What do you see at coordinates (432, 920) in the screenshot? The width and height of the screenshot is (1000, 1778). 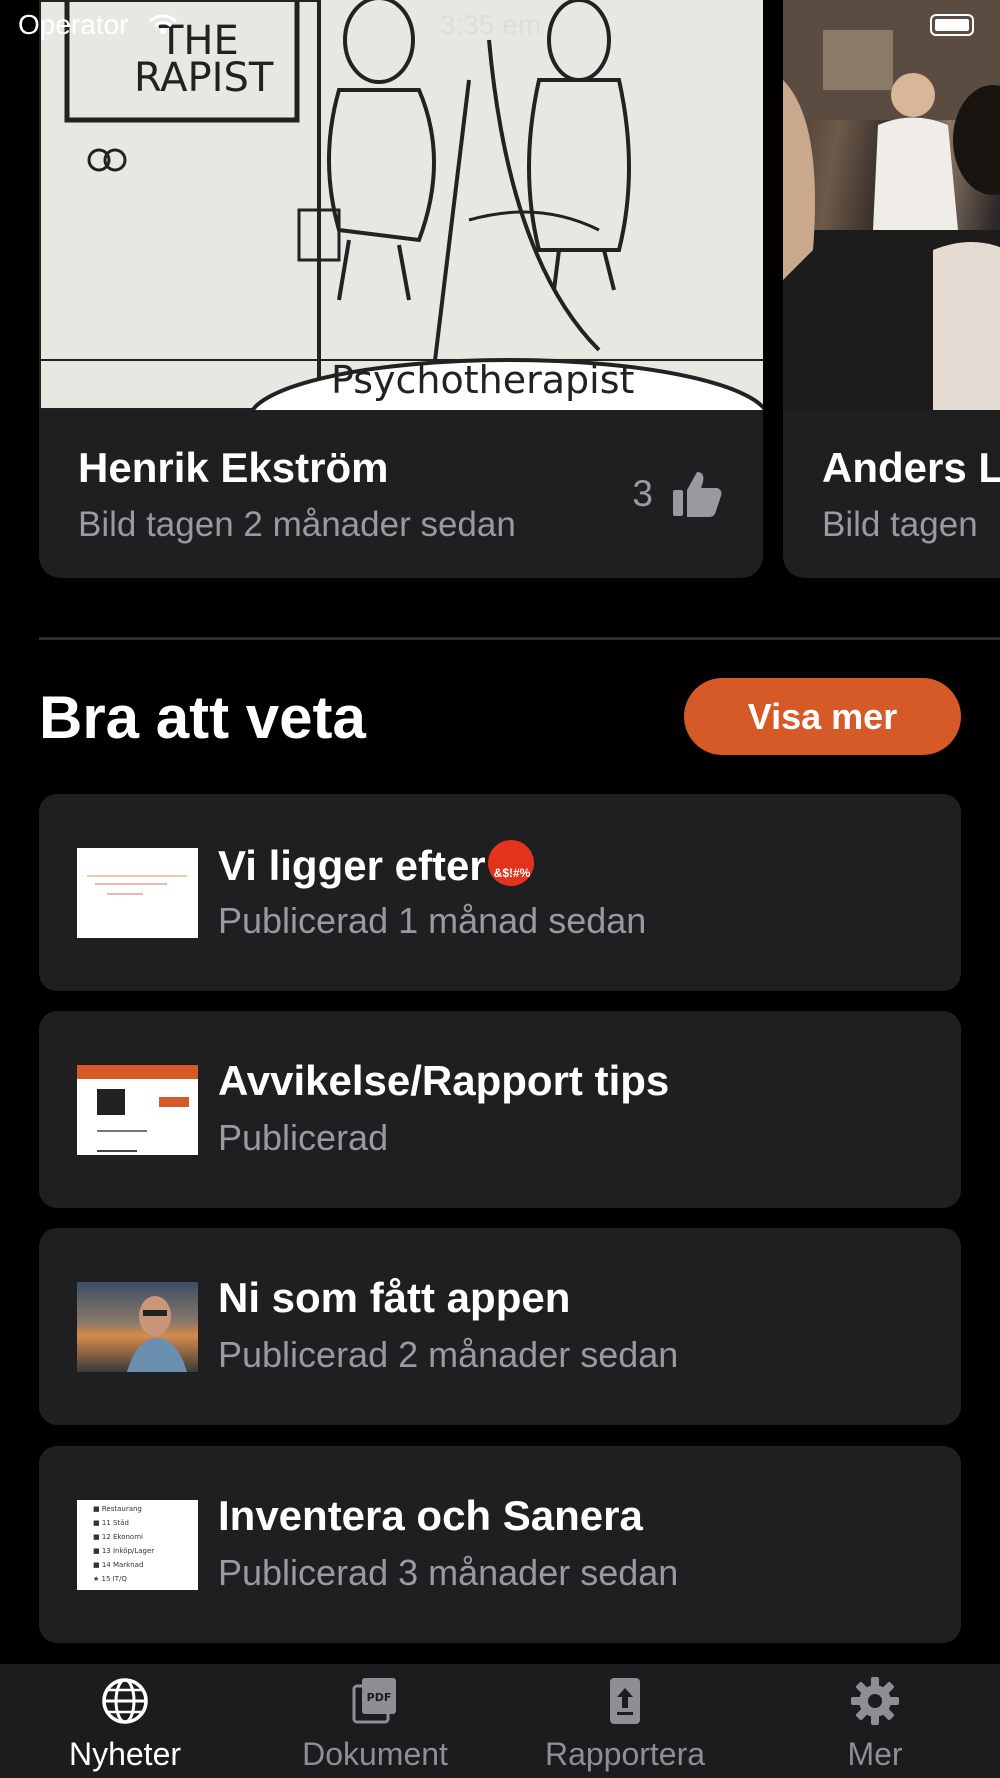 I see `item-subtitle: Publicerad 1 månad sedan` at bounding box center [432, 920].